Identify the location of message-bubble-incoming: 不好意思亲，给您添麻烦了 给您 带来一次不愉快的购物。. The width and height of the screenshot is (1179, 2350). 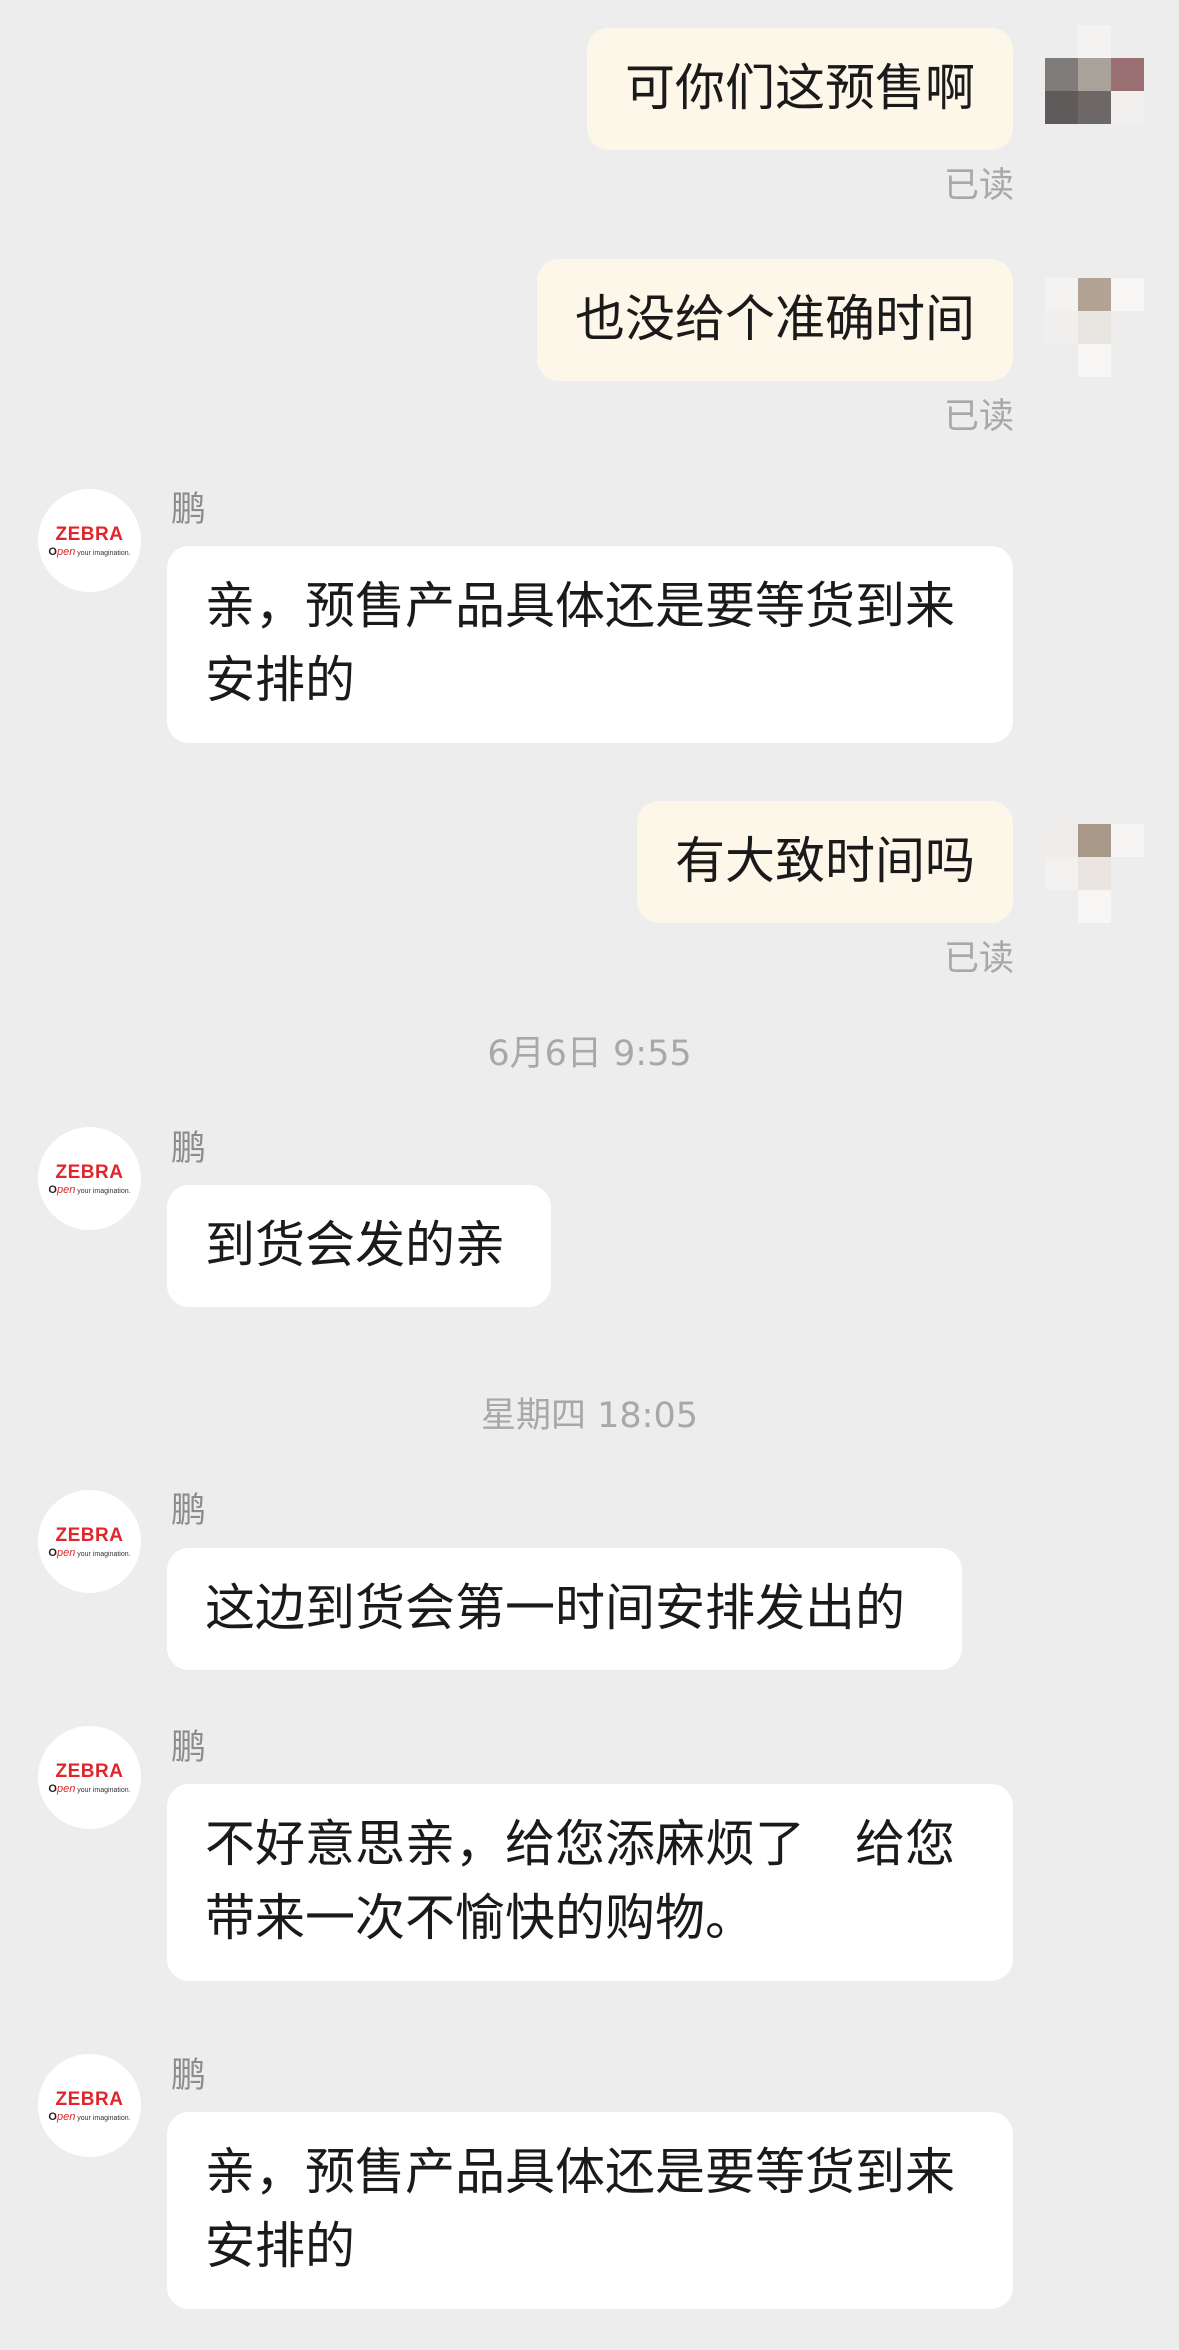
(590, 1882).